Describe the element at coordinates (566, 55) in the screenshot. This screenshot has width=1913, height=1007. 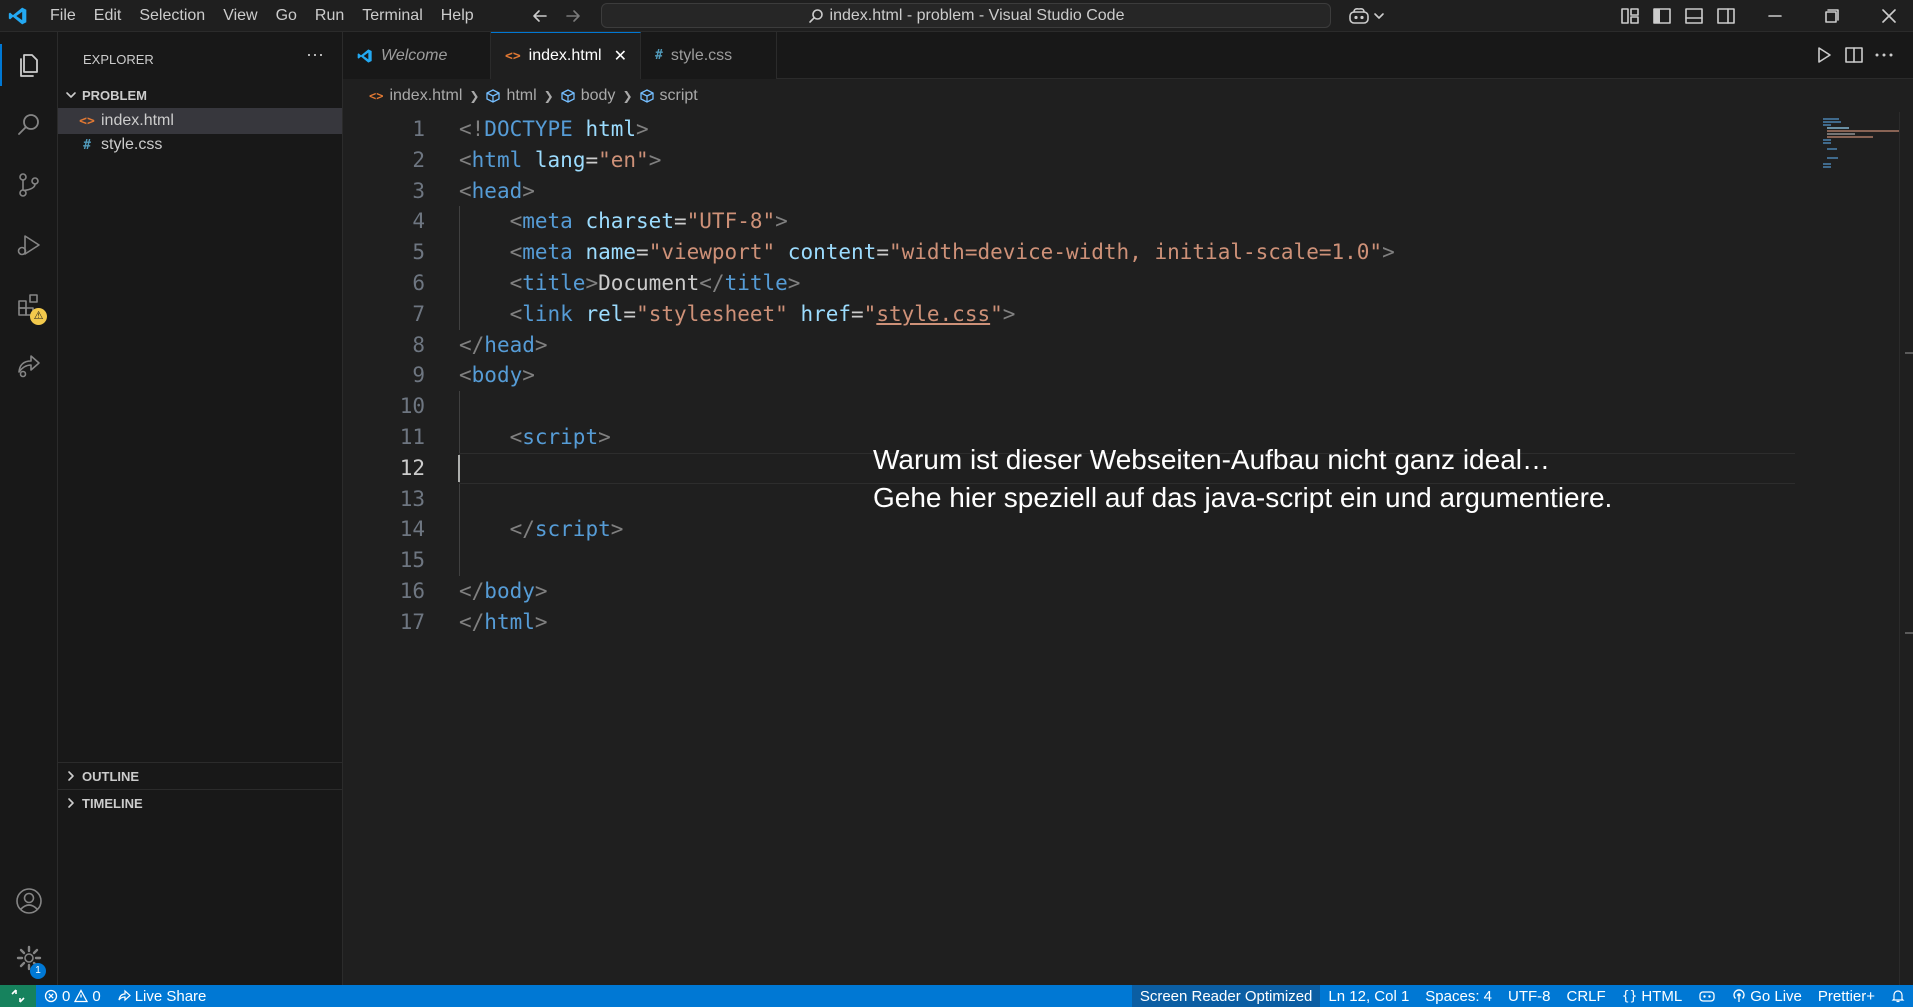
I see `tab-index-html: <> index.html ✕` at that location.